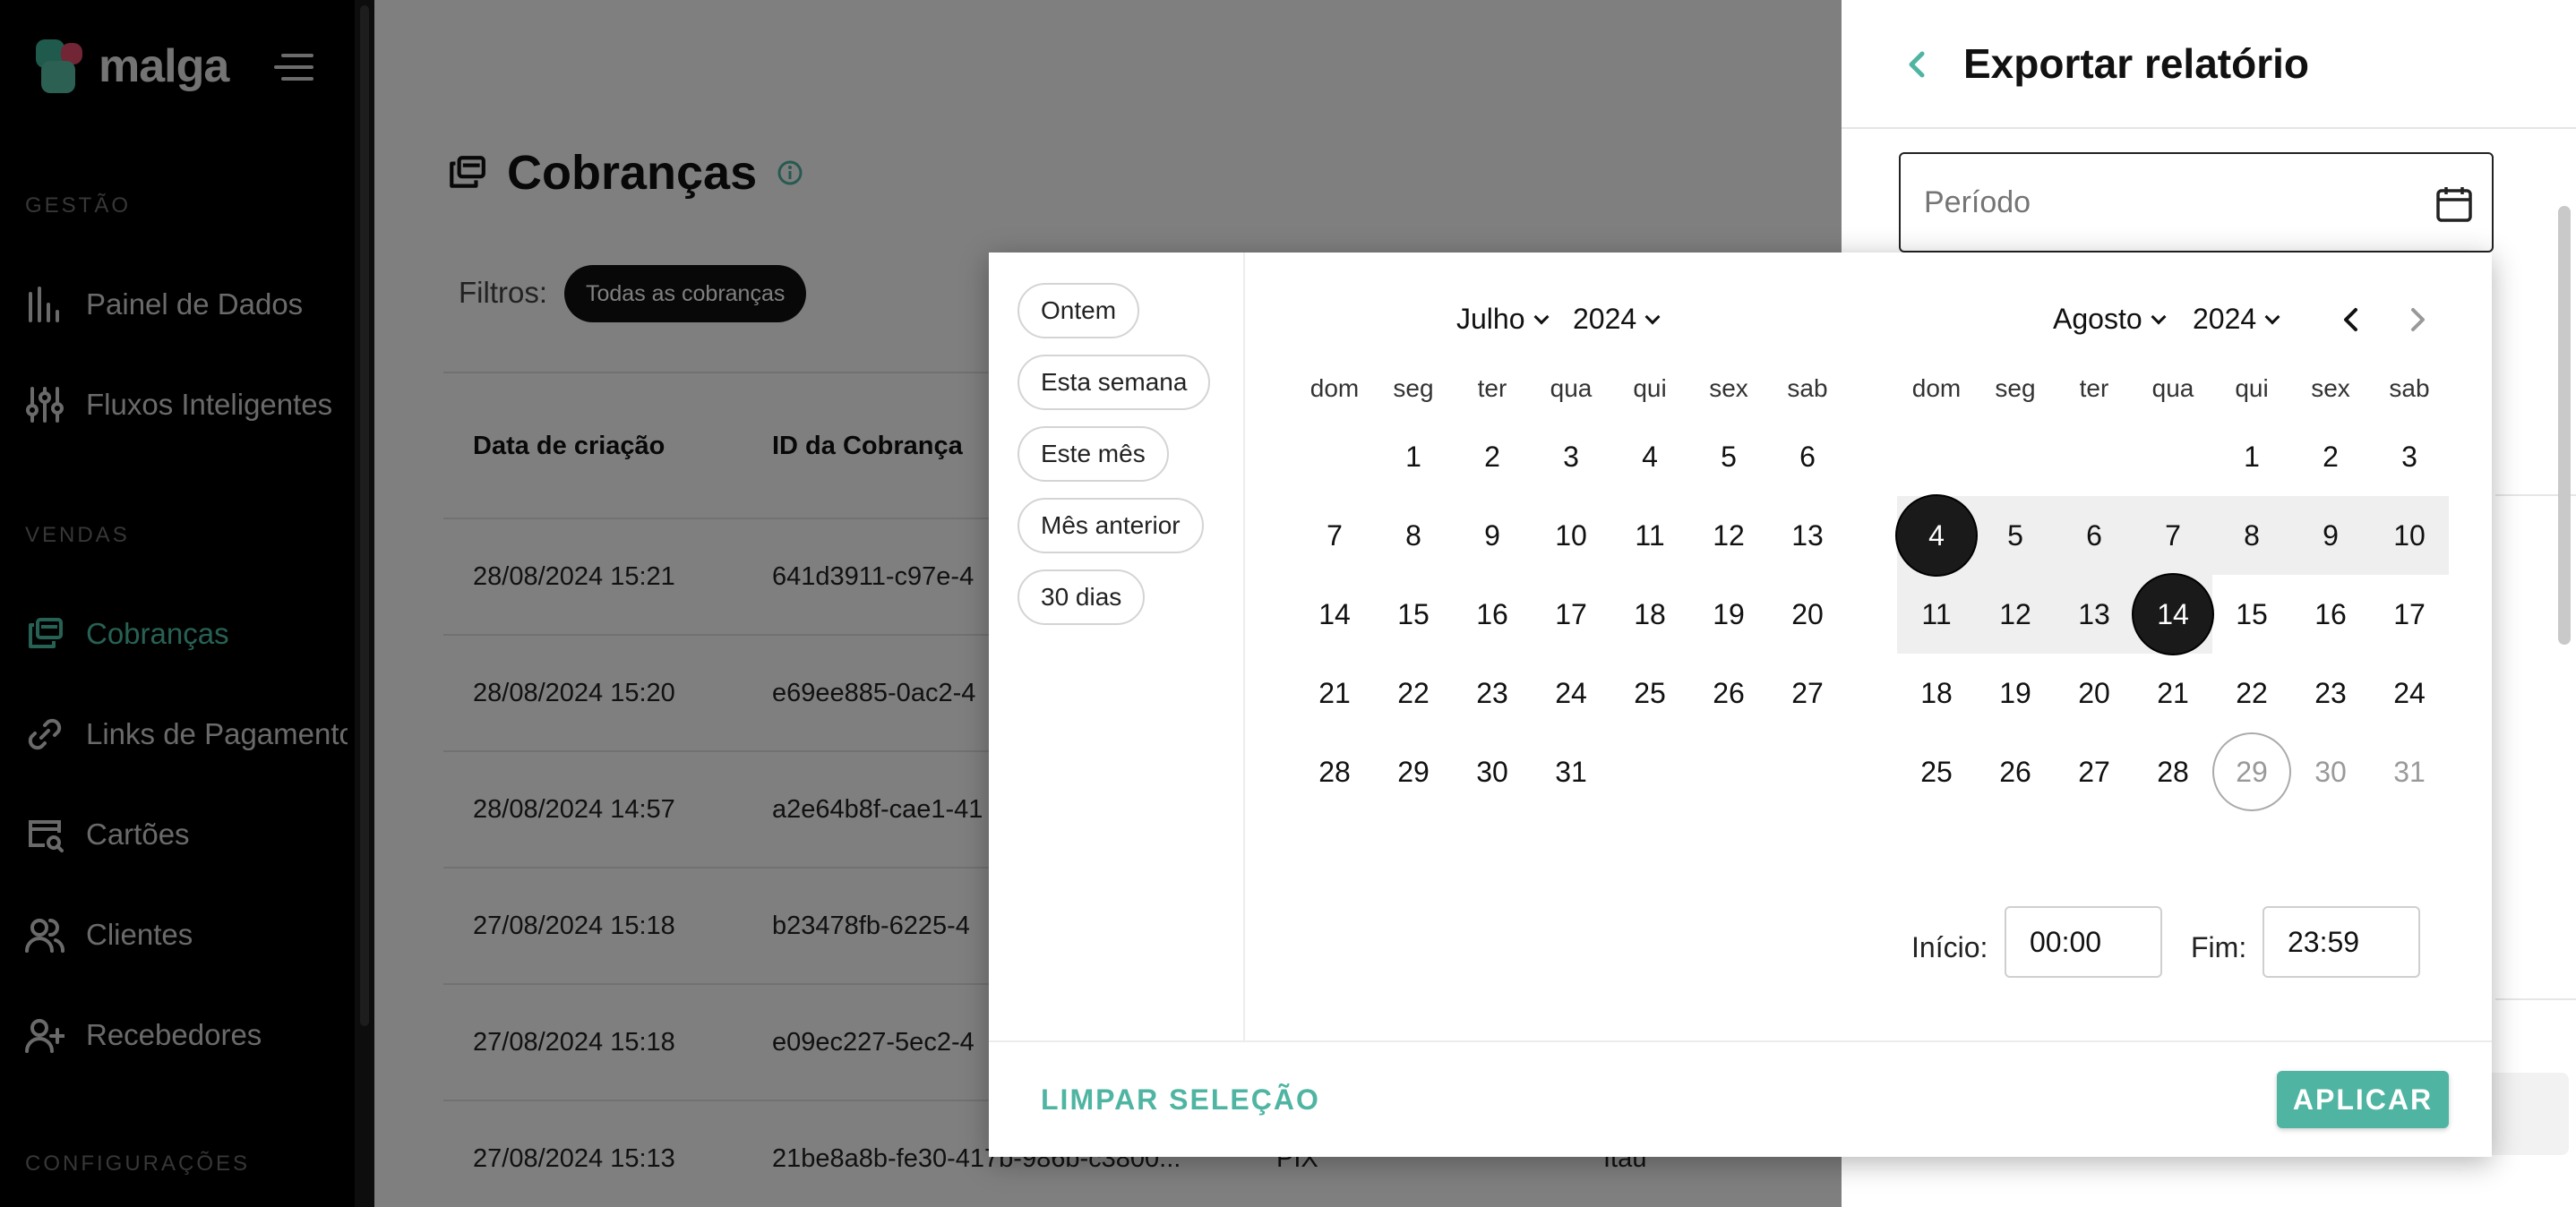  Describe the element at coordinates (1082, 597) in the screenshot. I see `preset-30-dias: 30 dias` at that location.